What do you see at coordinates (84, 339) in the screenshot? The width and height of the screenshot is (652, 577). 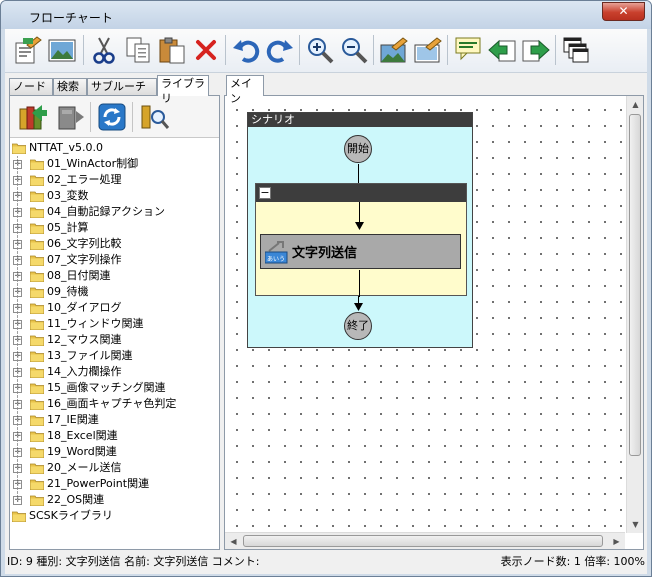 I see `tree-item-label: 12_マウス関連` at bounding box center [84, 339].